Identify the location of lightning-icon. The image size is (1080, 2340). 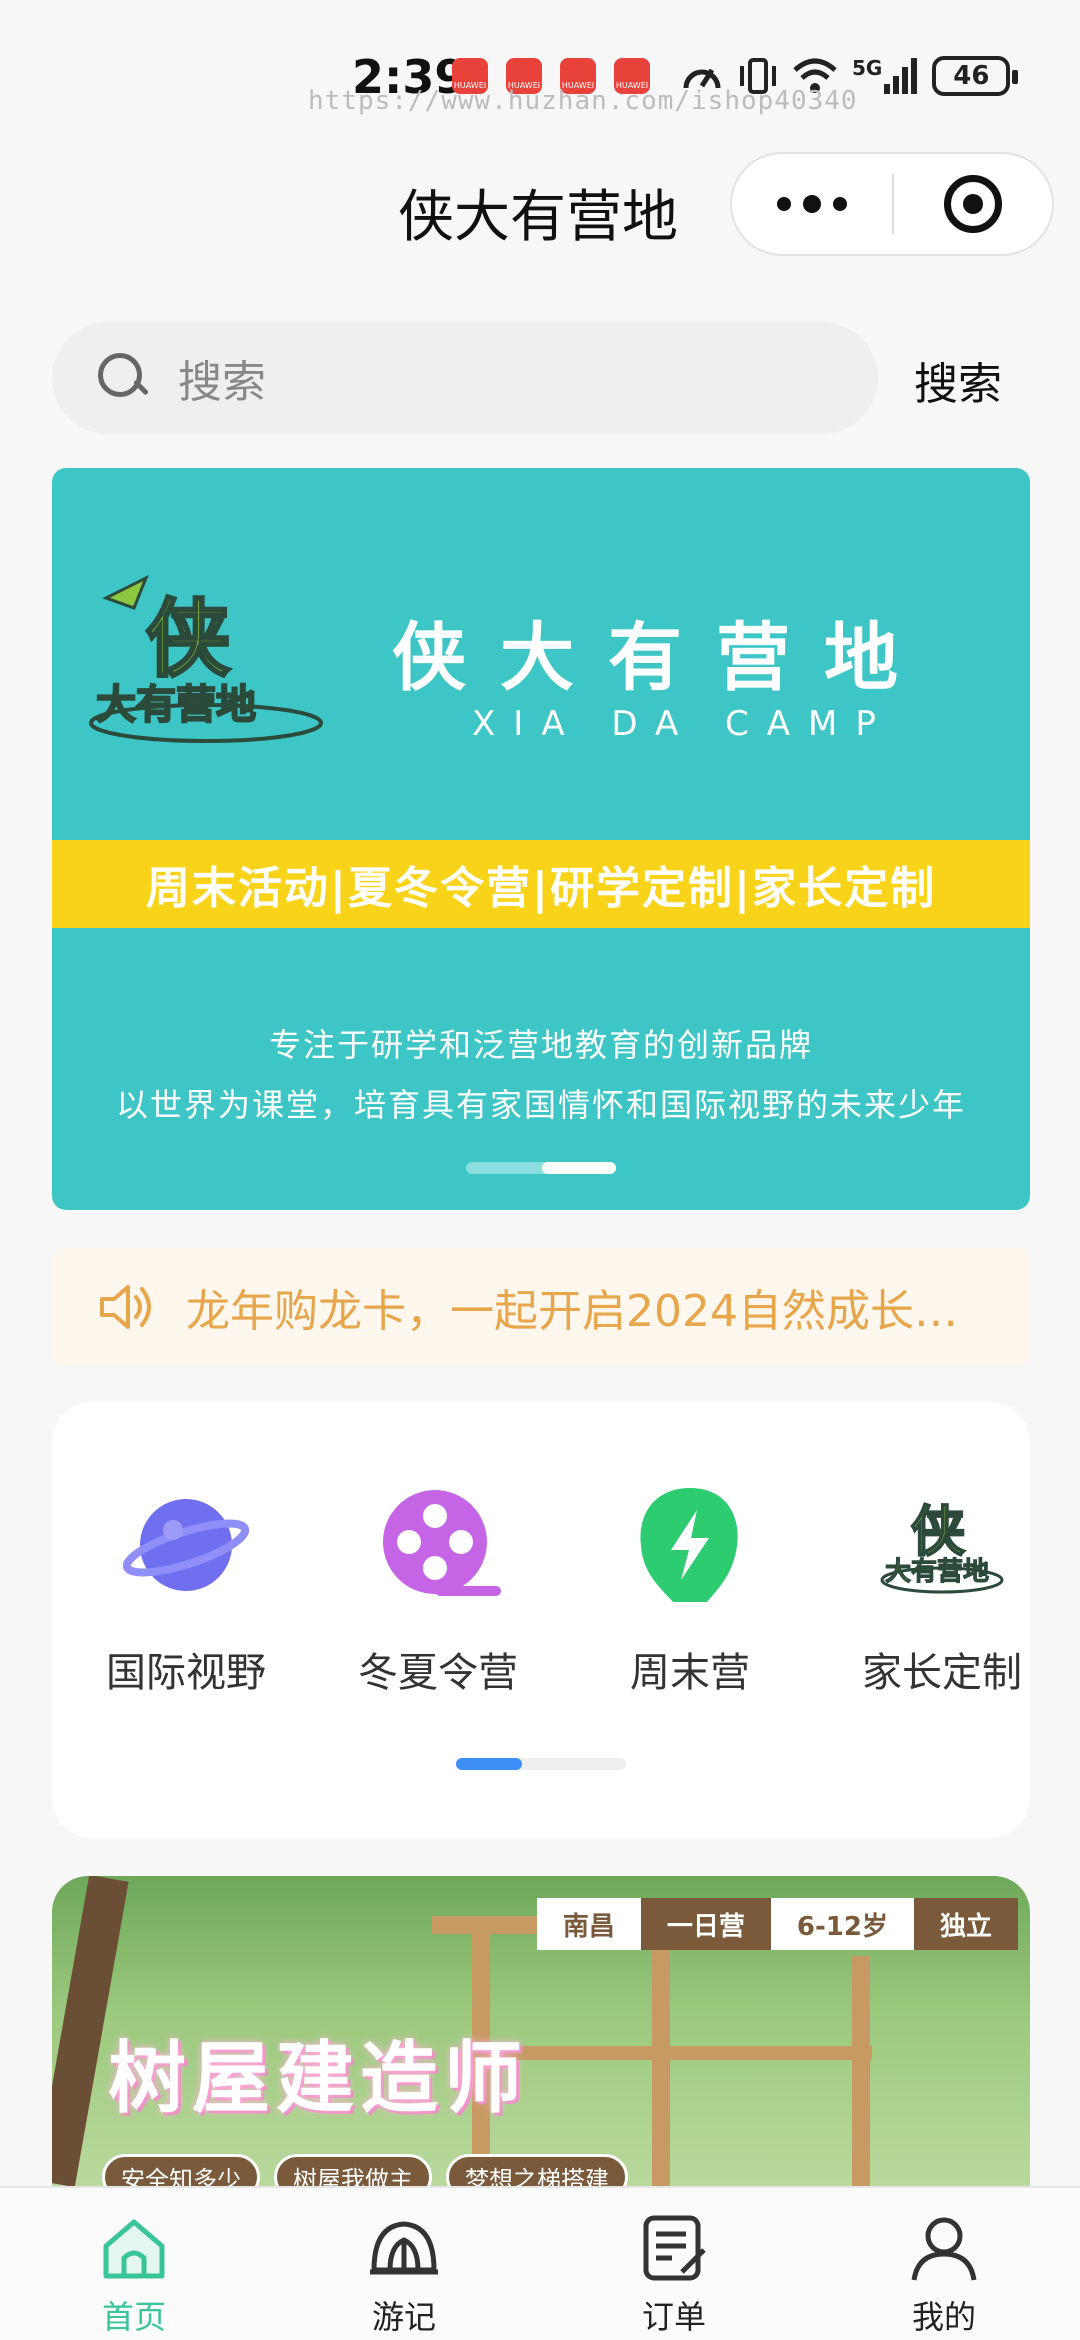
(690, 1545).